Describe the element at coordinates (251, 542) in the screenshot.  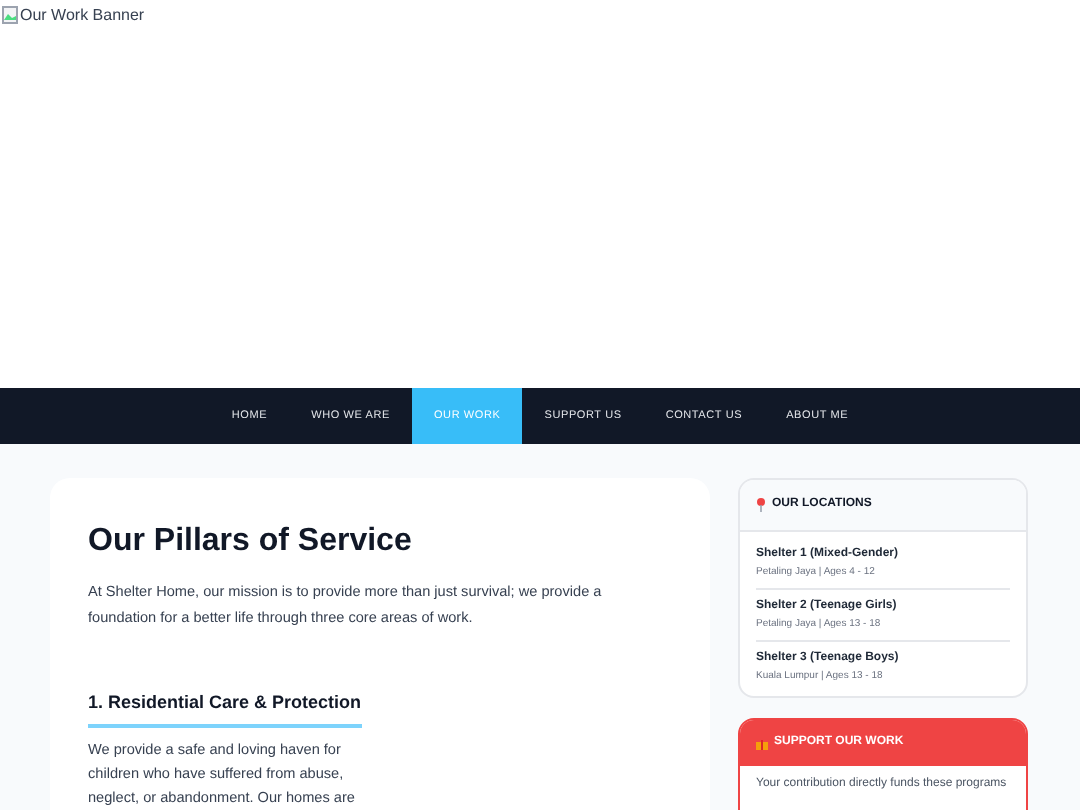
I see `page-heading: Our Pillars of Service` at that location.